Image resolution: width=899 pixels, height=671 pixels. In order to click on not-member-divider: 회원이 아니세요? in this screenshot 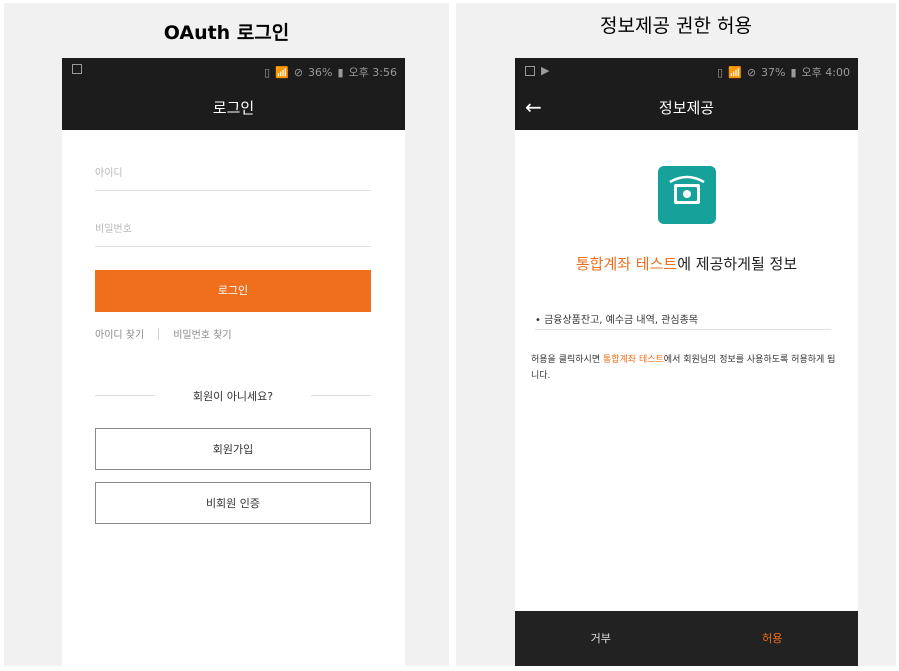, I will do `click(233, 395)`.